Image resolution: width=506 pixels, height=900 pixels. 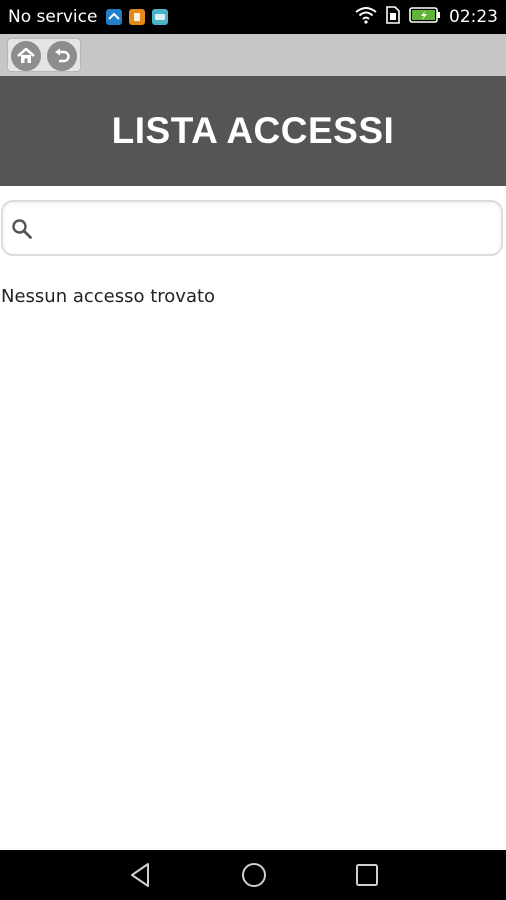 What do you see at coordinates (253, 55) in the screenshot?
I see `app-toolbar` at bounding box center [253, 55].